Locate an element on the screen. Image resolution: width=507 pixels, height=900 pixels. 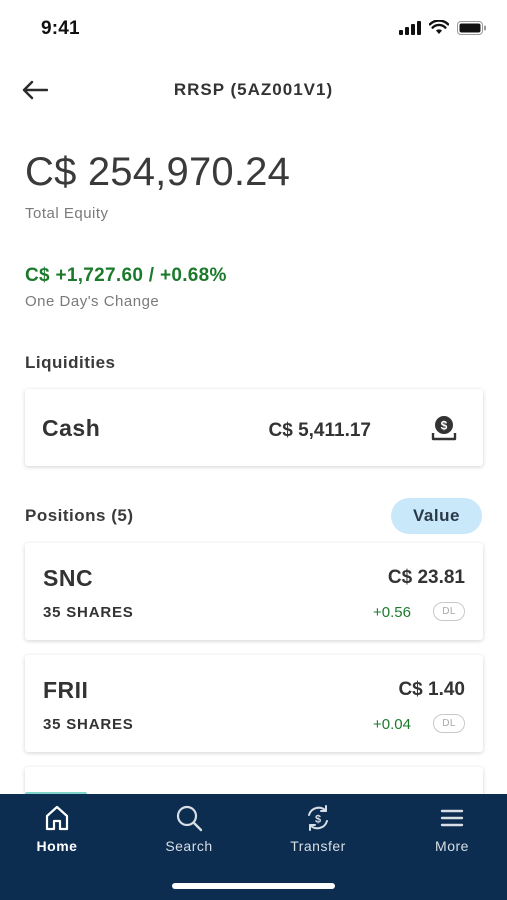
total-equity-label: Total Equity is located at coordinates (67, 213).